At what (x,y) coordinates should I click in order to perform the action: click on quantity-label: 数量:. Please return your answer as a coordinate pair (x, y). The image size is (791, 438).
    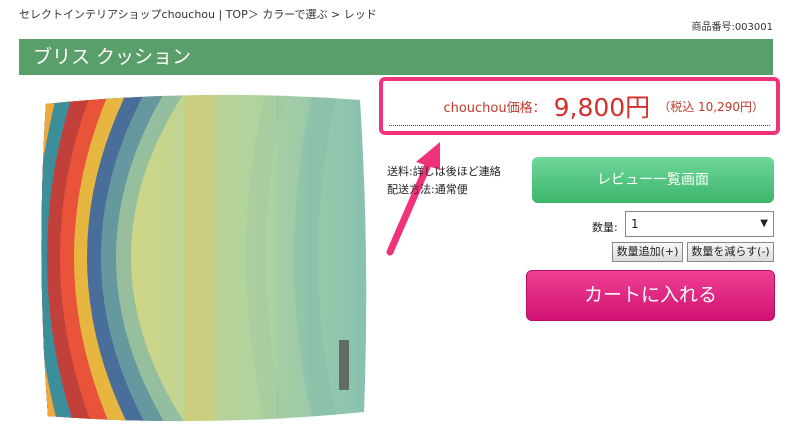
    Looking at the image, I should click on (605, 227).